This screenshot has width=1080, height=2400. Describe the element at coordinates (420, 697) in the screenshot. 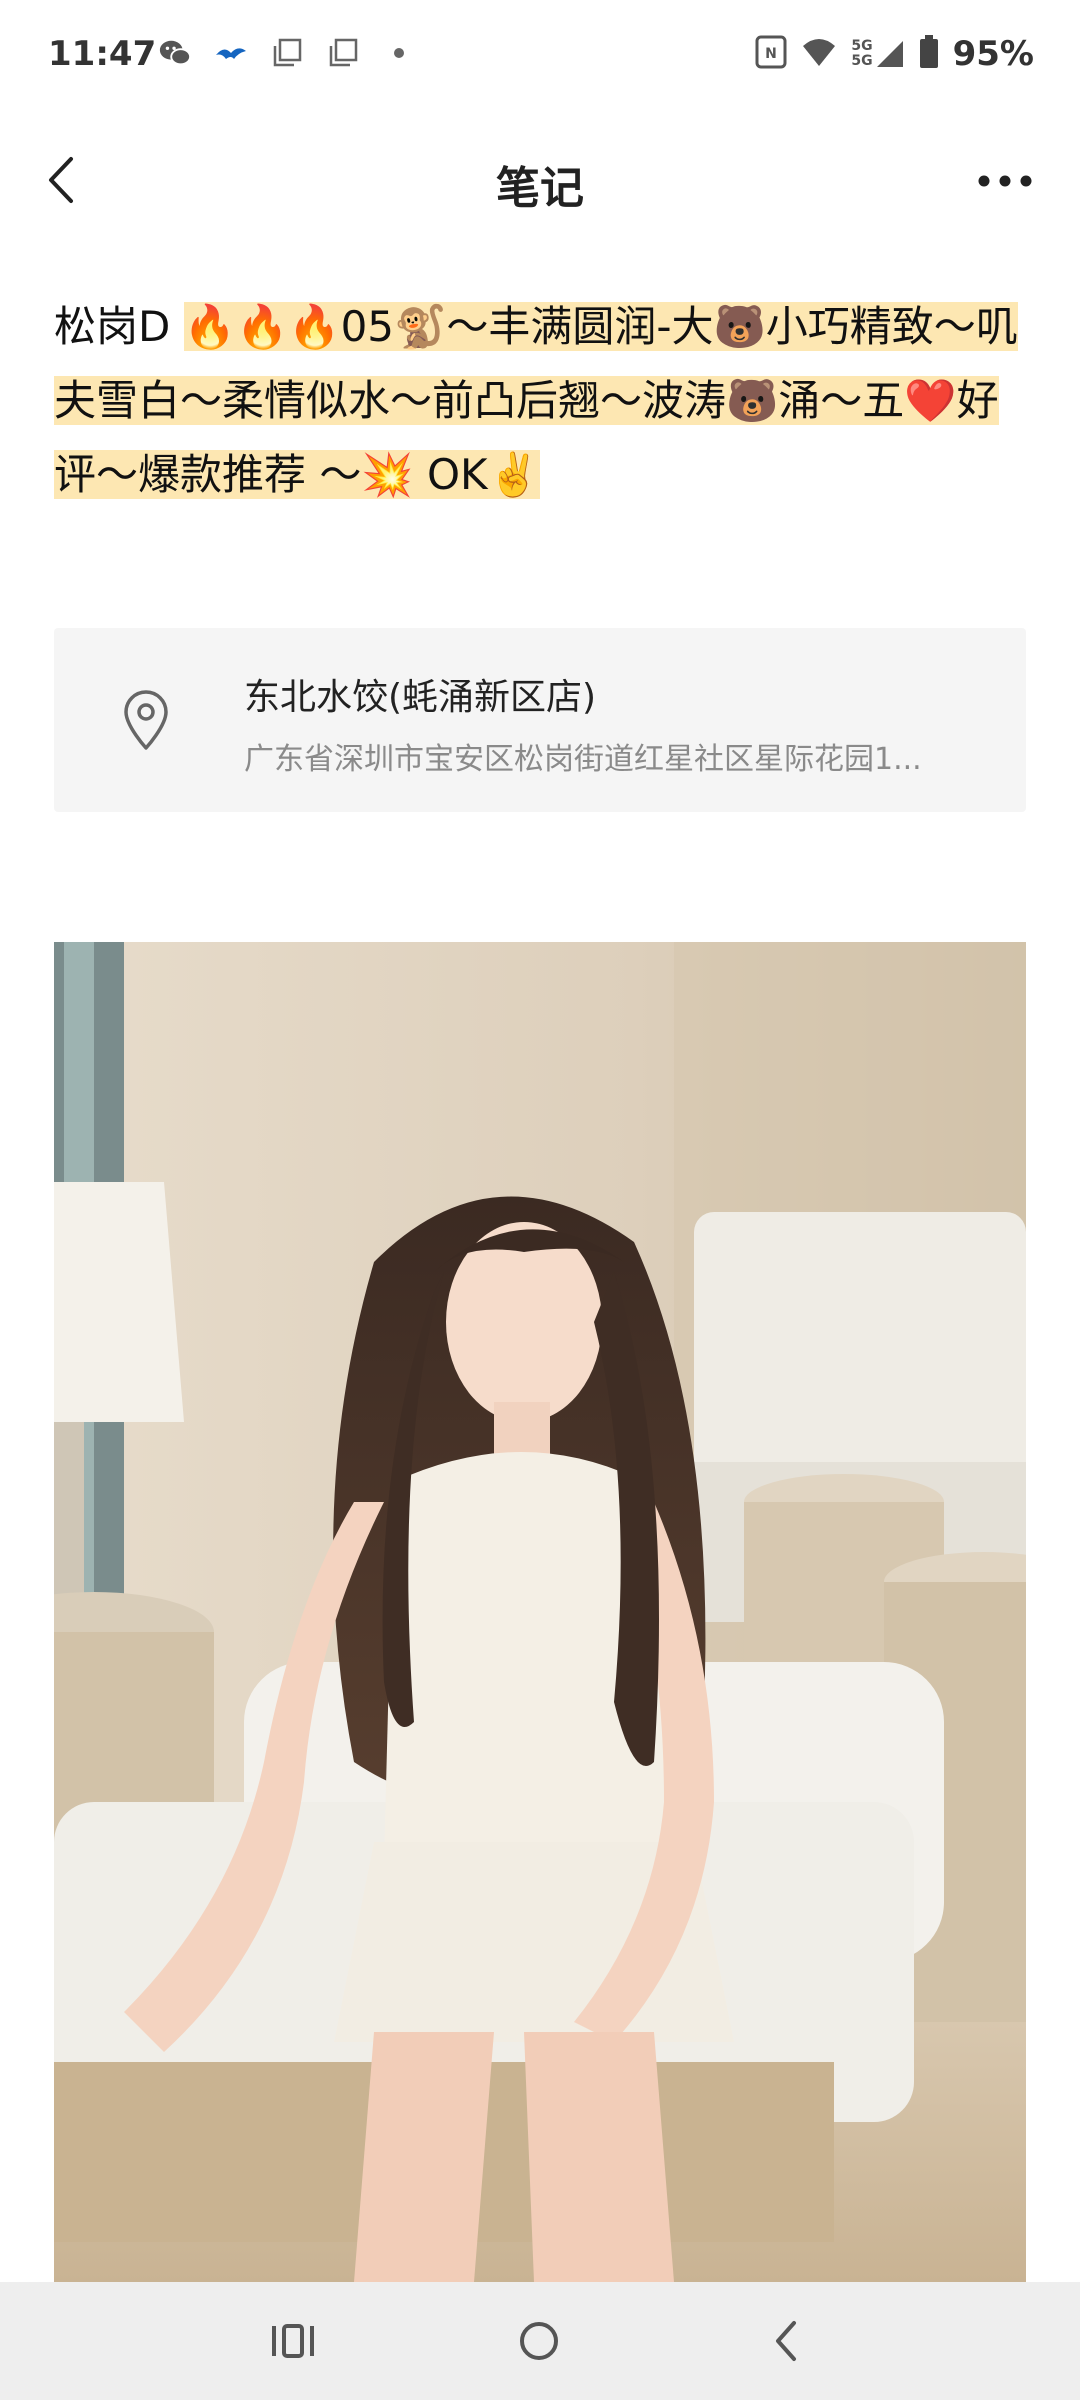

I see `location-name: 东北水饺(蚝涌新区店)` at that location.